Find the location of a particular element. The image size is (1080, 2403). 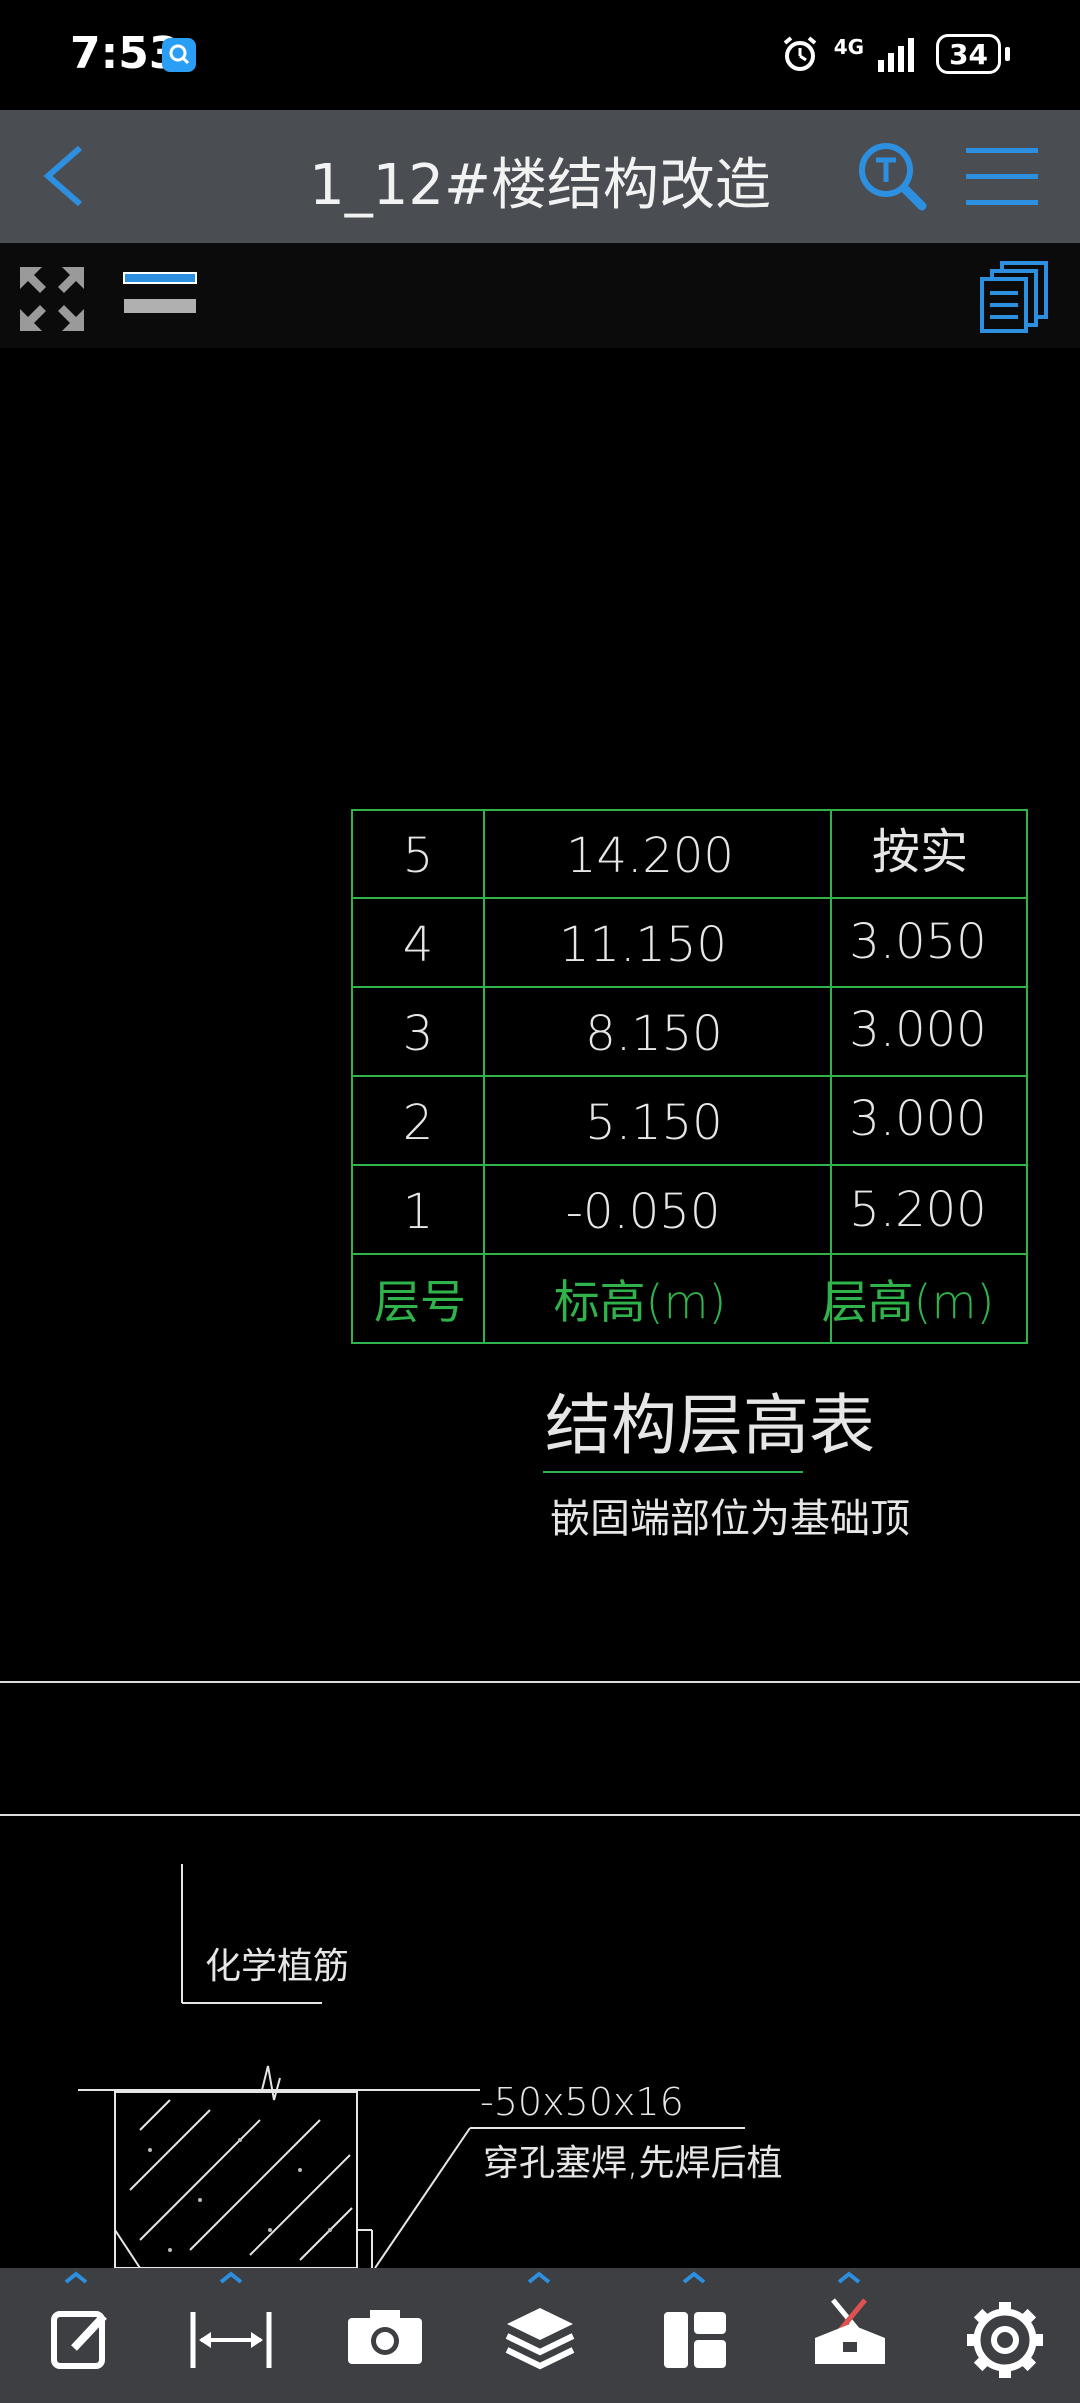

battery-level: 34 is located at coordinates (968, 54).